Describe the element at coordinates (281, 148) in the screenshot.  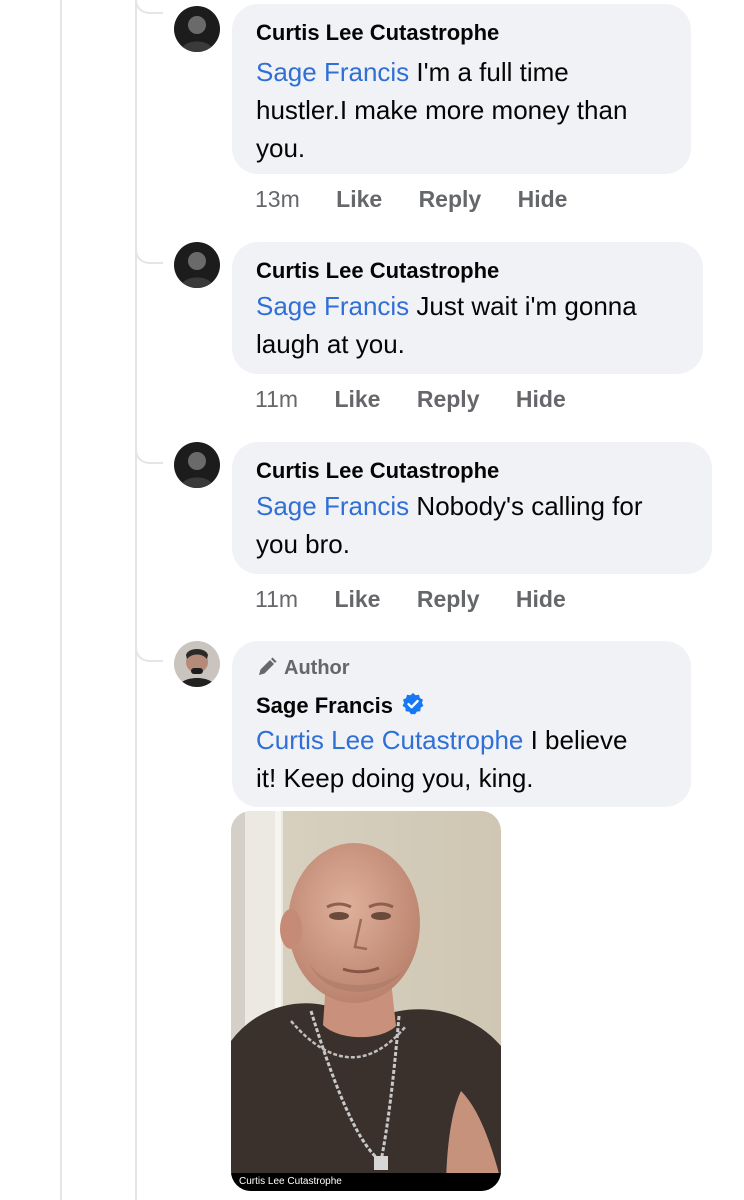
I see `comment-text-line: you.` at that location.